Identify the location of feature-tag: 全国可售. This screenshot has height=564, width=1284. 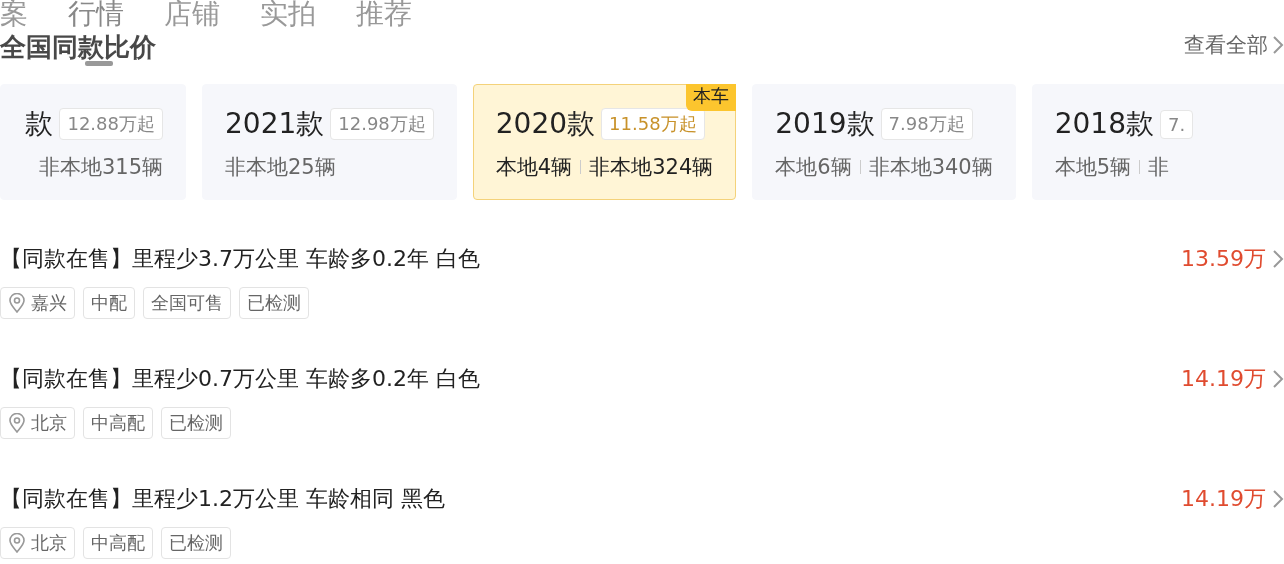
(187, 303).